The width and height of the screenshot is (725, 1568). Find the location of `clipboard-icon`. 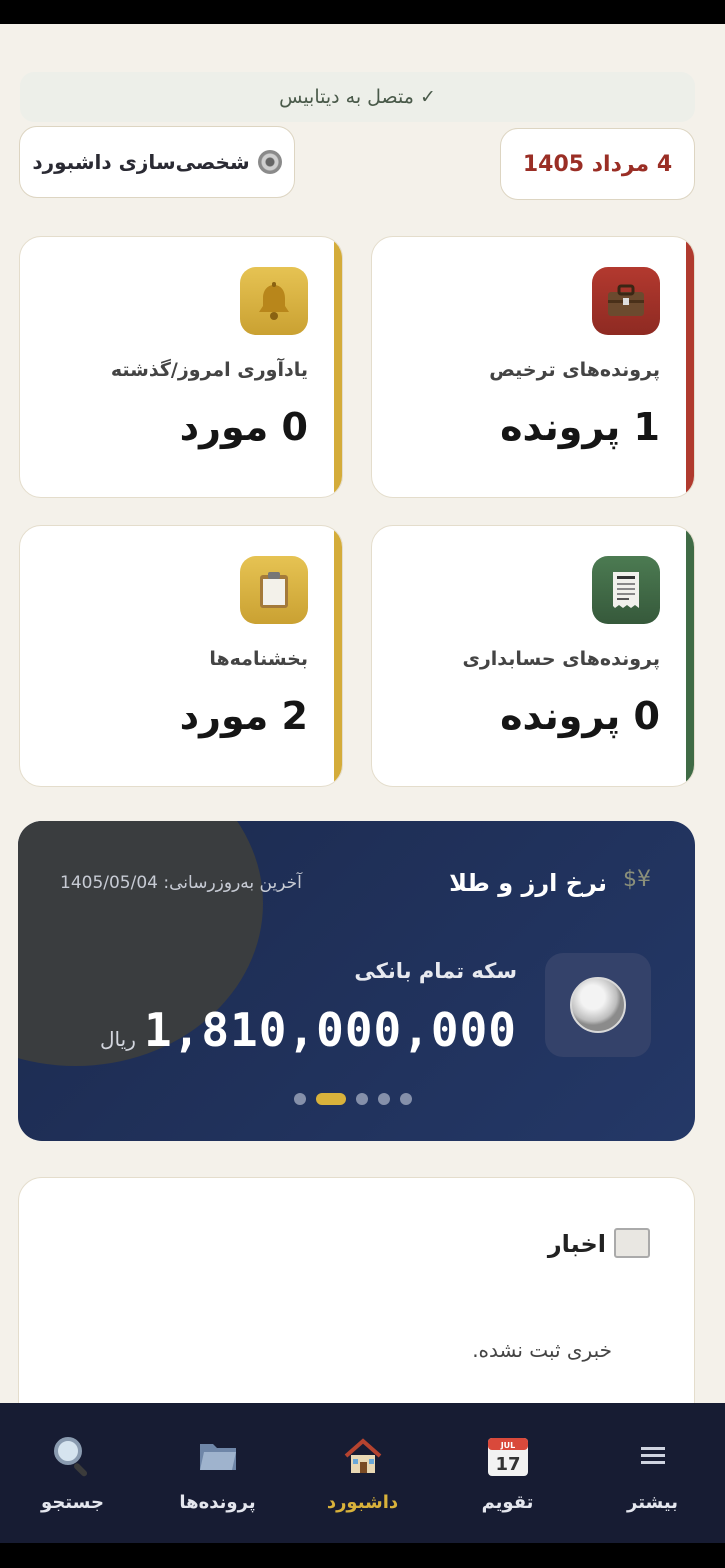

clipboard-icon is located at coordinates (274, 590).